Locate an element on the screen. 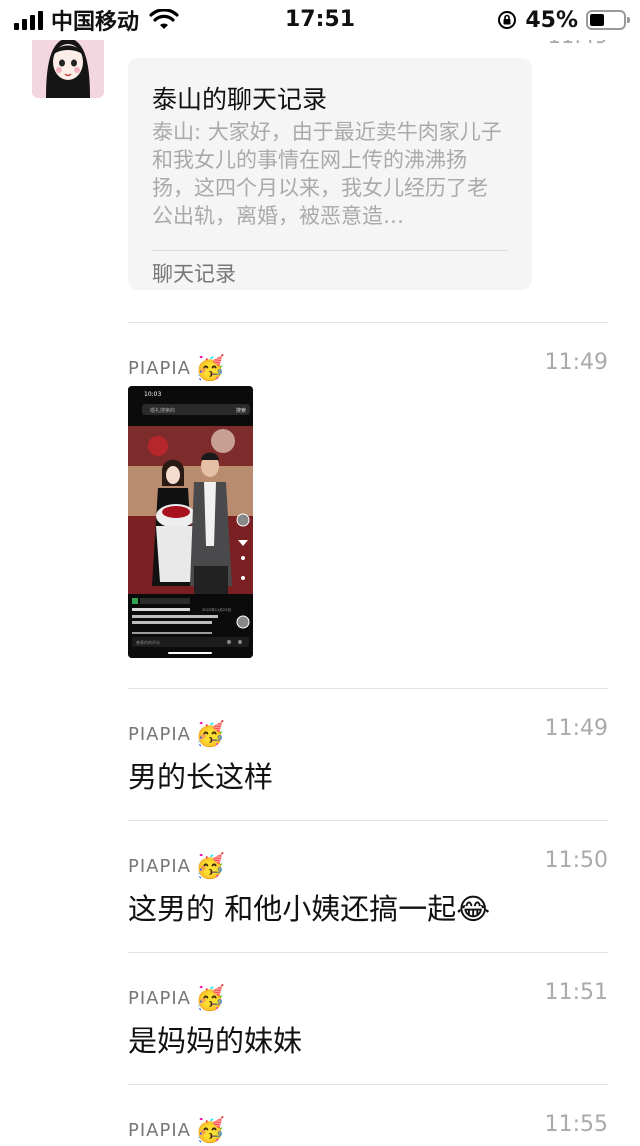 Image resolution: width=640 pixels, height=1146 pixels. card-footer-label: 聊天记录 is located at coordinates (194, 274).